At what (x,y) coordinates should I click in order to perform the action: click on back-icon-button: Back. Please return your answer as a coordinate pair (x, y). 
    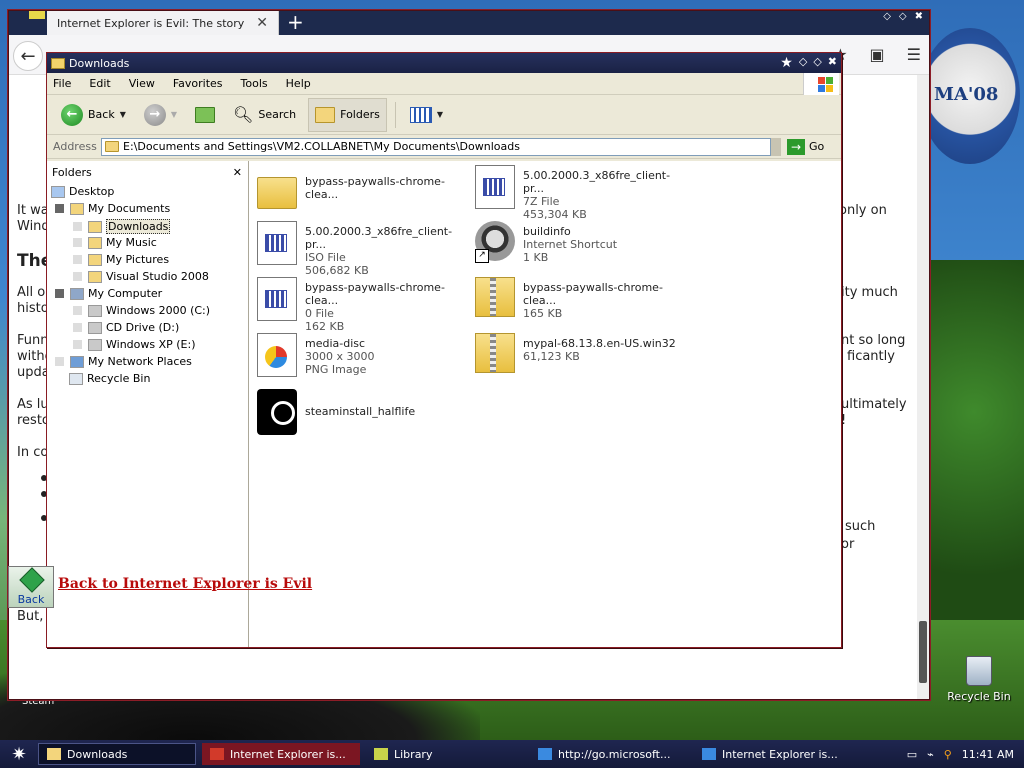
    Looking at the image, I should click on (31, 587).